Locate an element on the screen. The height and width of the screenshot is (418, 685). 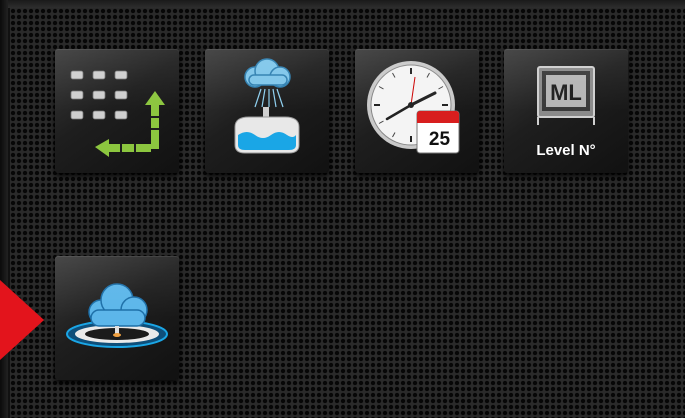
washing-button is located at coordinates (267, 111).